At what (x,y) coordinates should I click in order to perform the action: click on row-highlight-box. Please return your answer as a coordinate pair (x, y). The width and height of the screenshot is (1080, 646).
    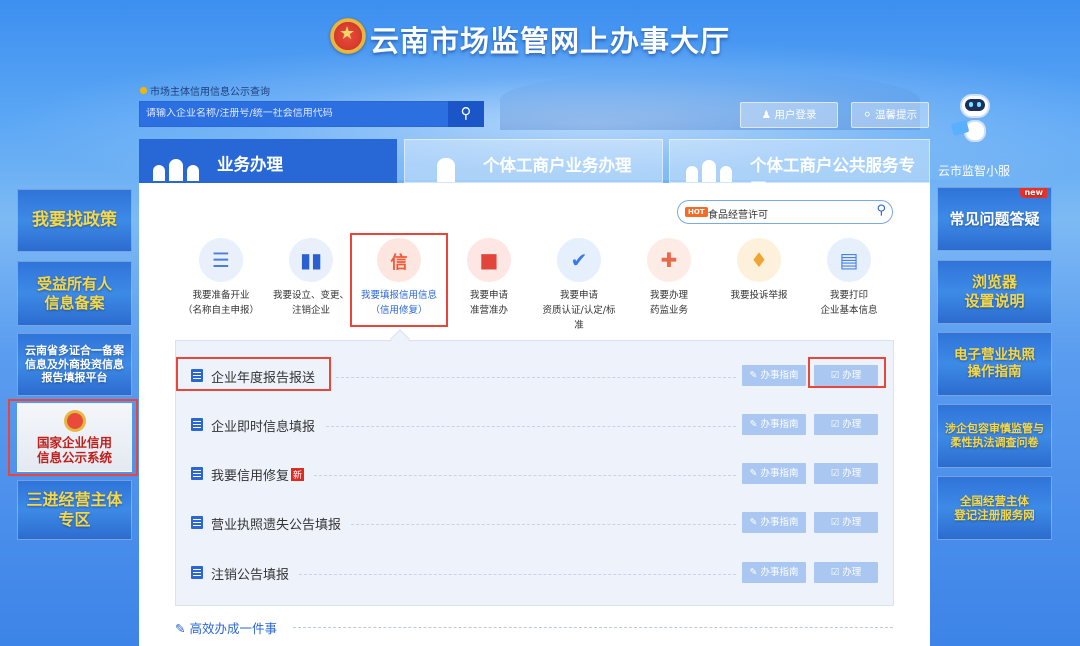
    Looking at the image, I should click on (253, 374).